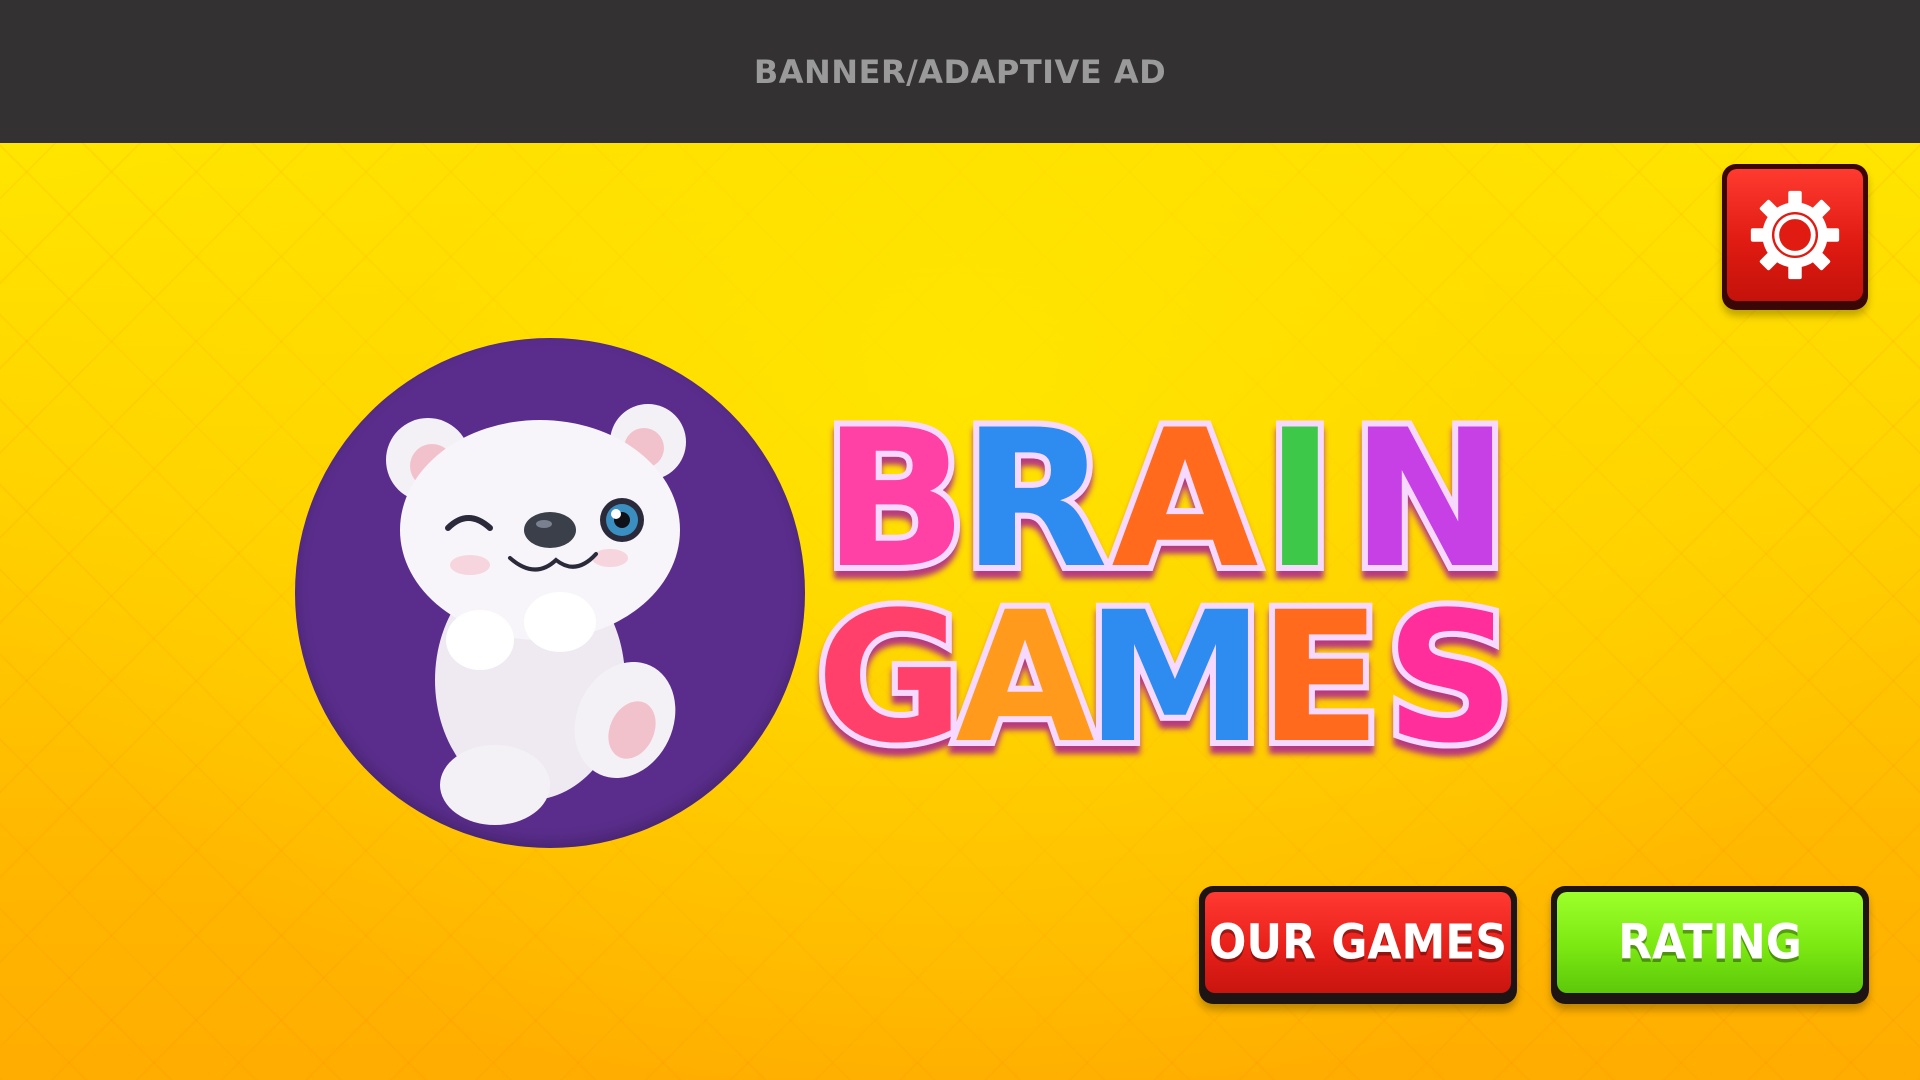 Image resolution: width=1920 pixels, height=1080 pixels. I want to click on ad-banner-text: BANNER/ADAPTIVE AD, so click(960, 71).